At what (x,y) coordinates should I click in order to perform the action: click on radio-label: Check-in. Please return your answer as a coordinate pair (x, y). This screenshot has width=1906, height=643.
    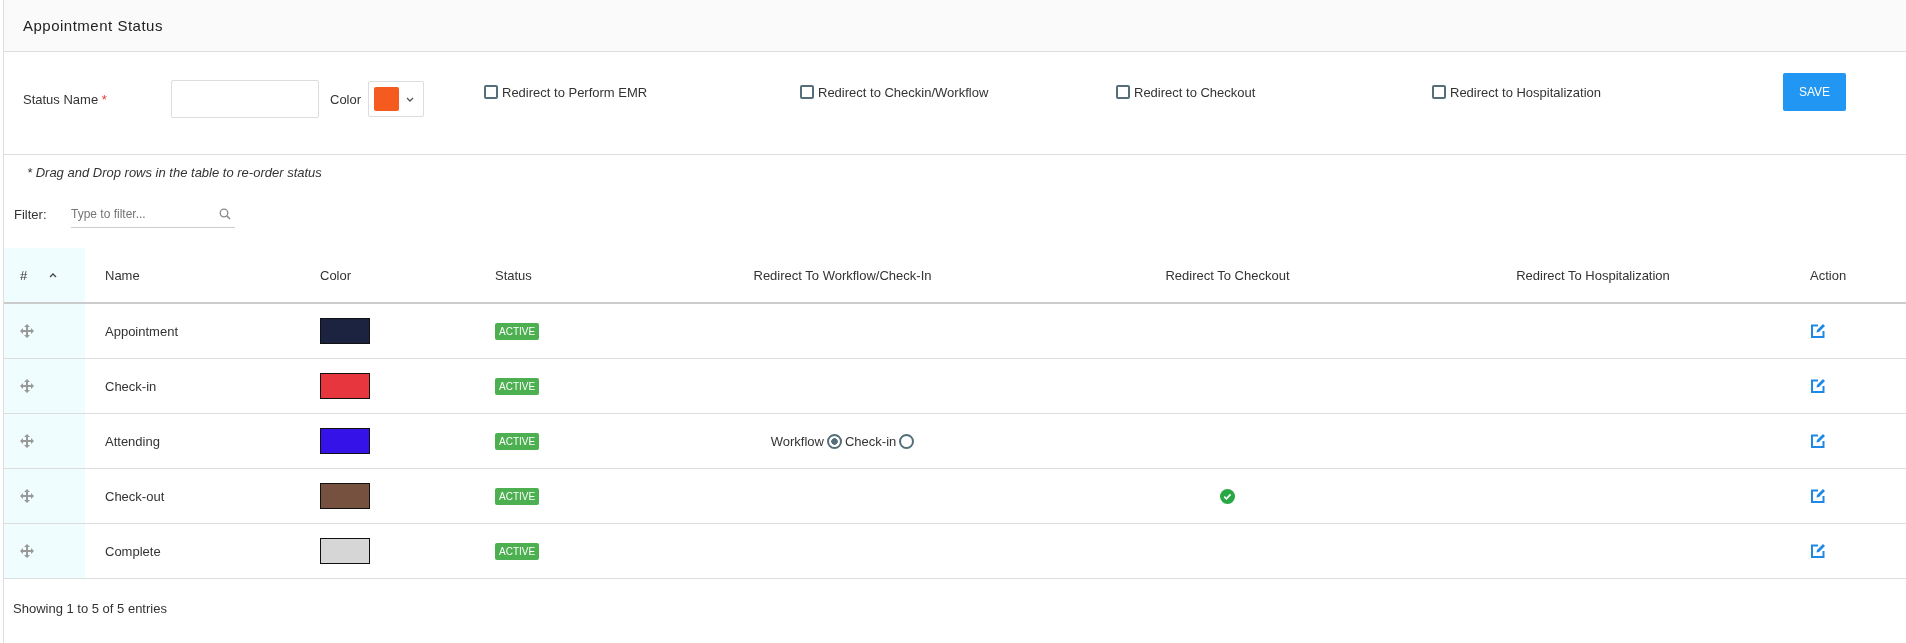
    Looking at the image, I should click on (870, 441).